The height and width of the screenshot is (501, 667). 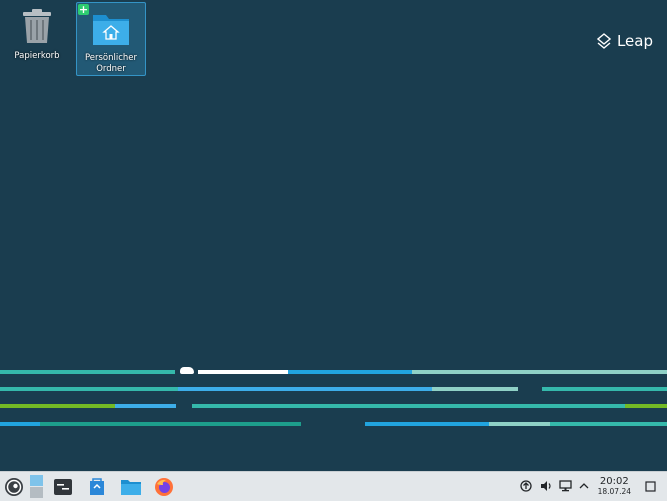 I want to click on desktop-icon-home-folder: Persönlicher Ordner +, so click(x=111, y=39).